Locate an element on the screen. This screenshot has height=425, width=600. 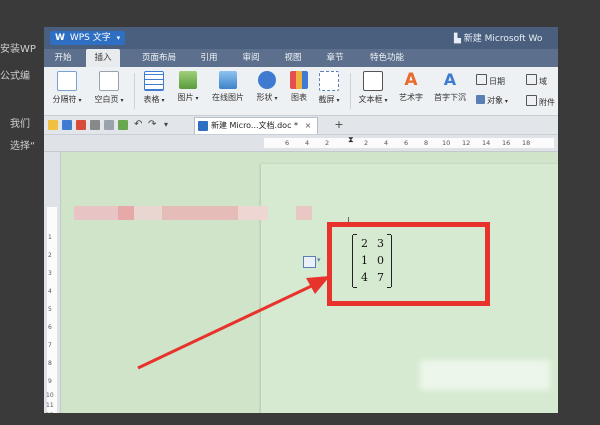
blurred-watermark is located at coordinates (485, 375).